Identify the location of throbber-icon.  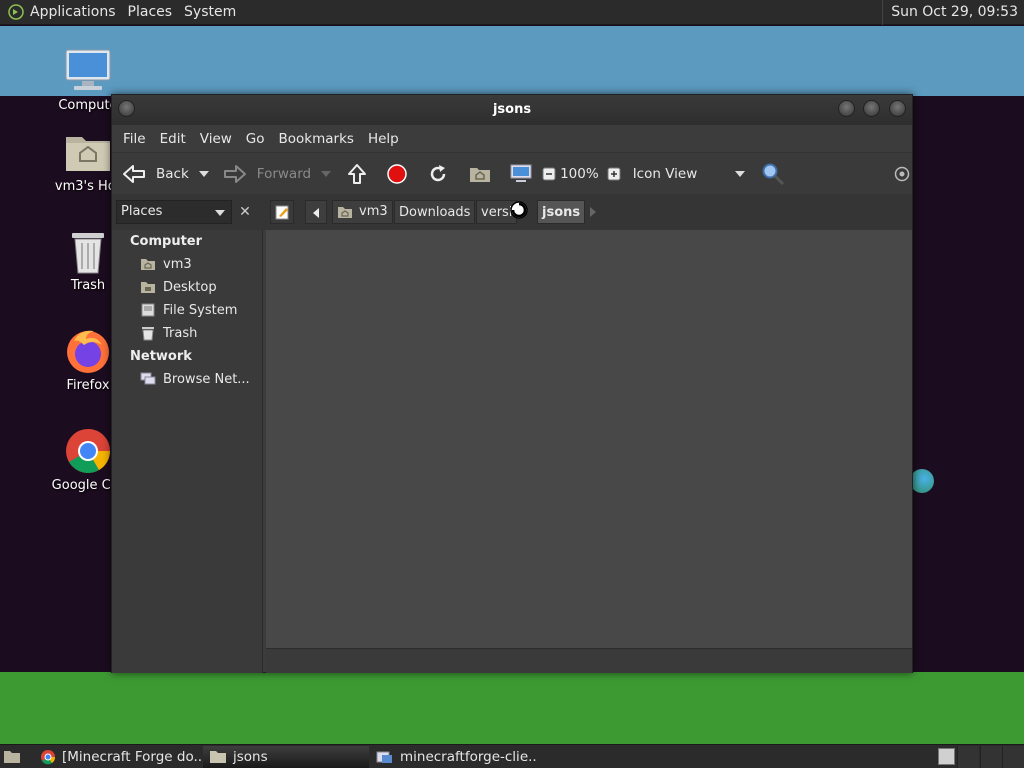
(902, 174).